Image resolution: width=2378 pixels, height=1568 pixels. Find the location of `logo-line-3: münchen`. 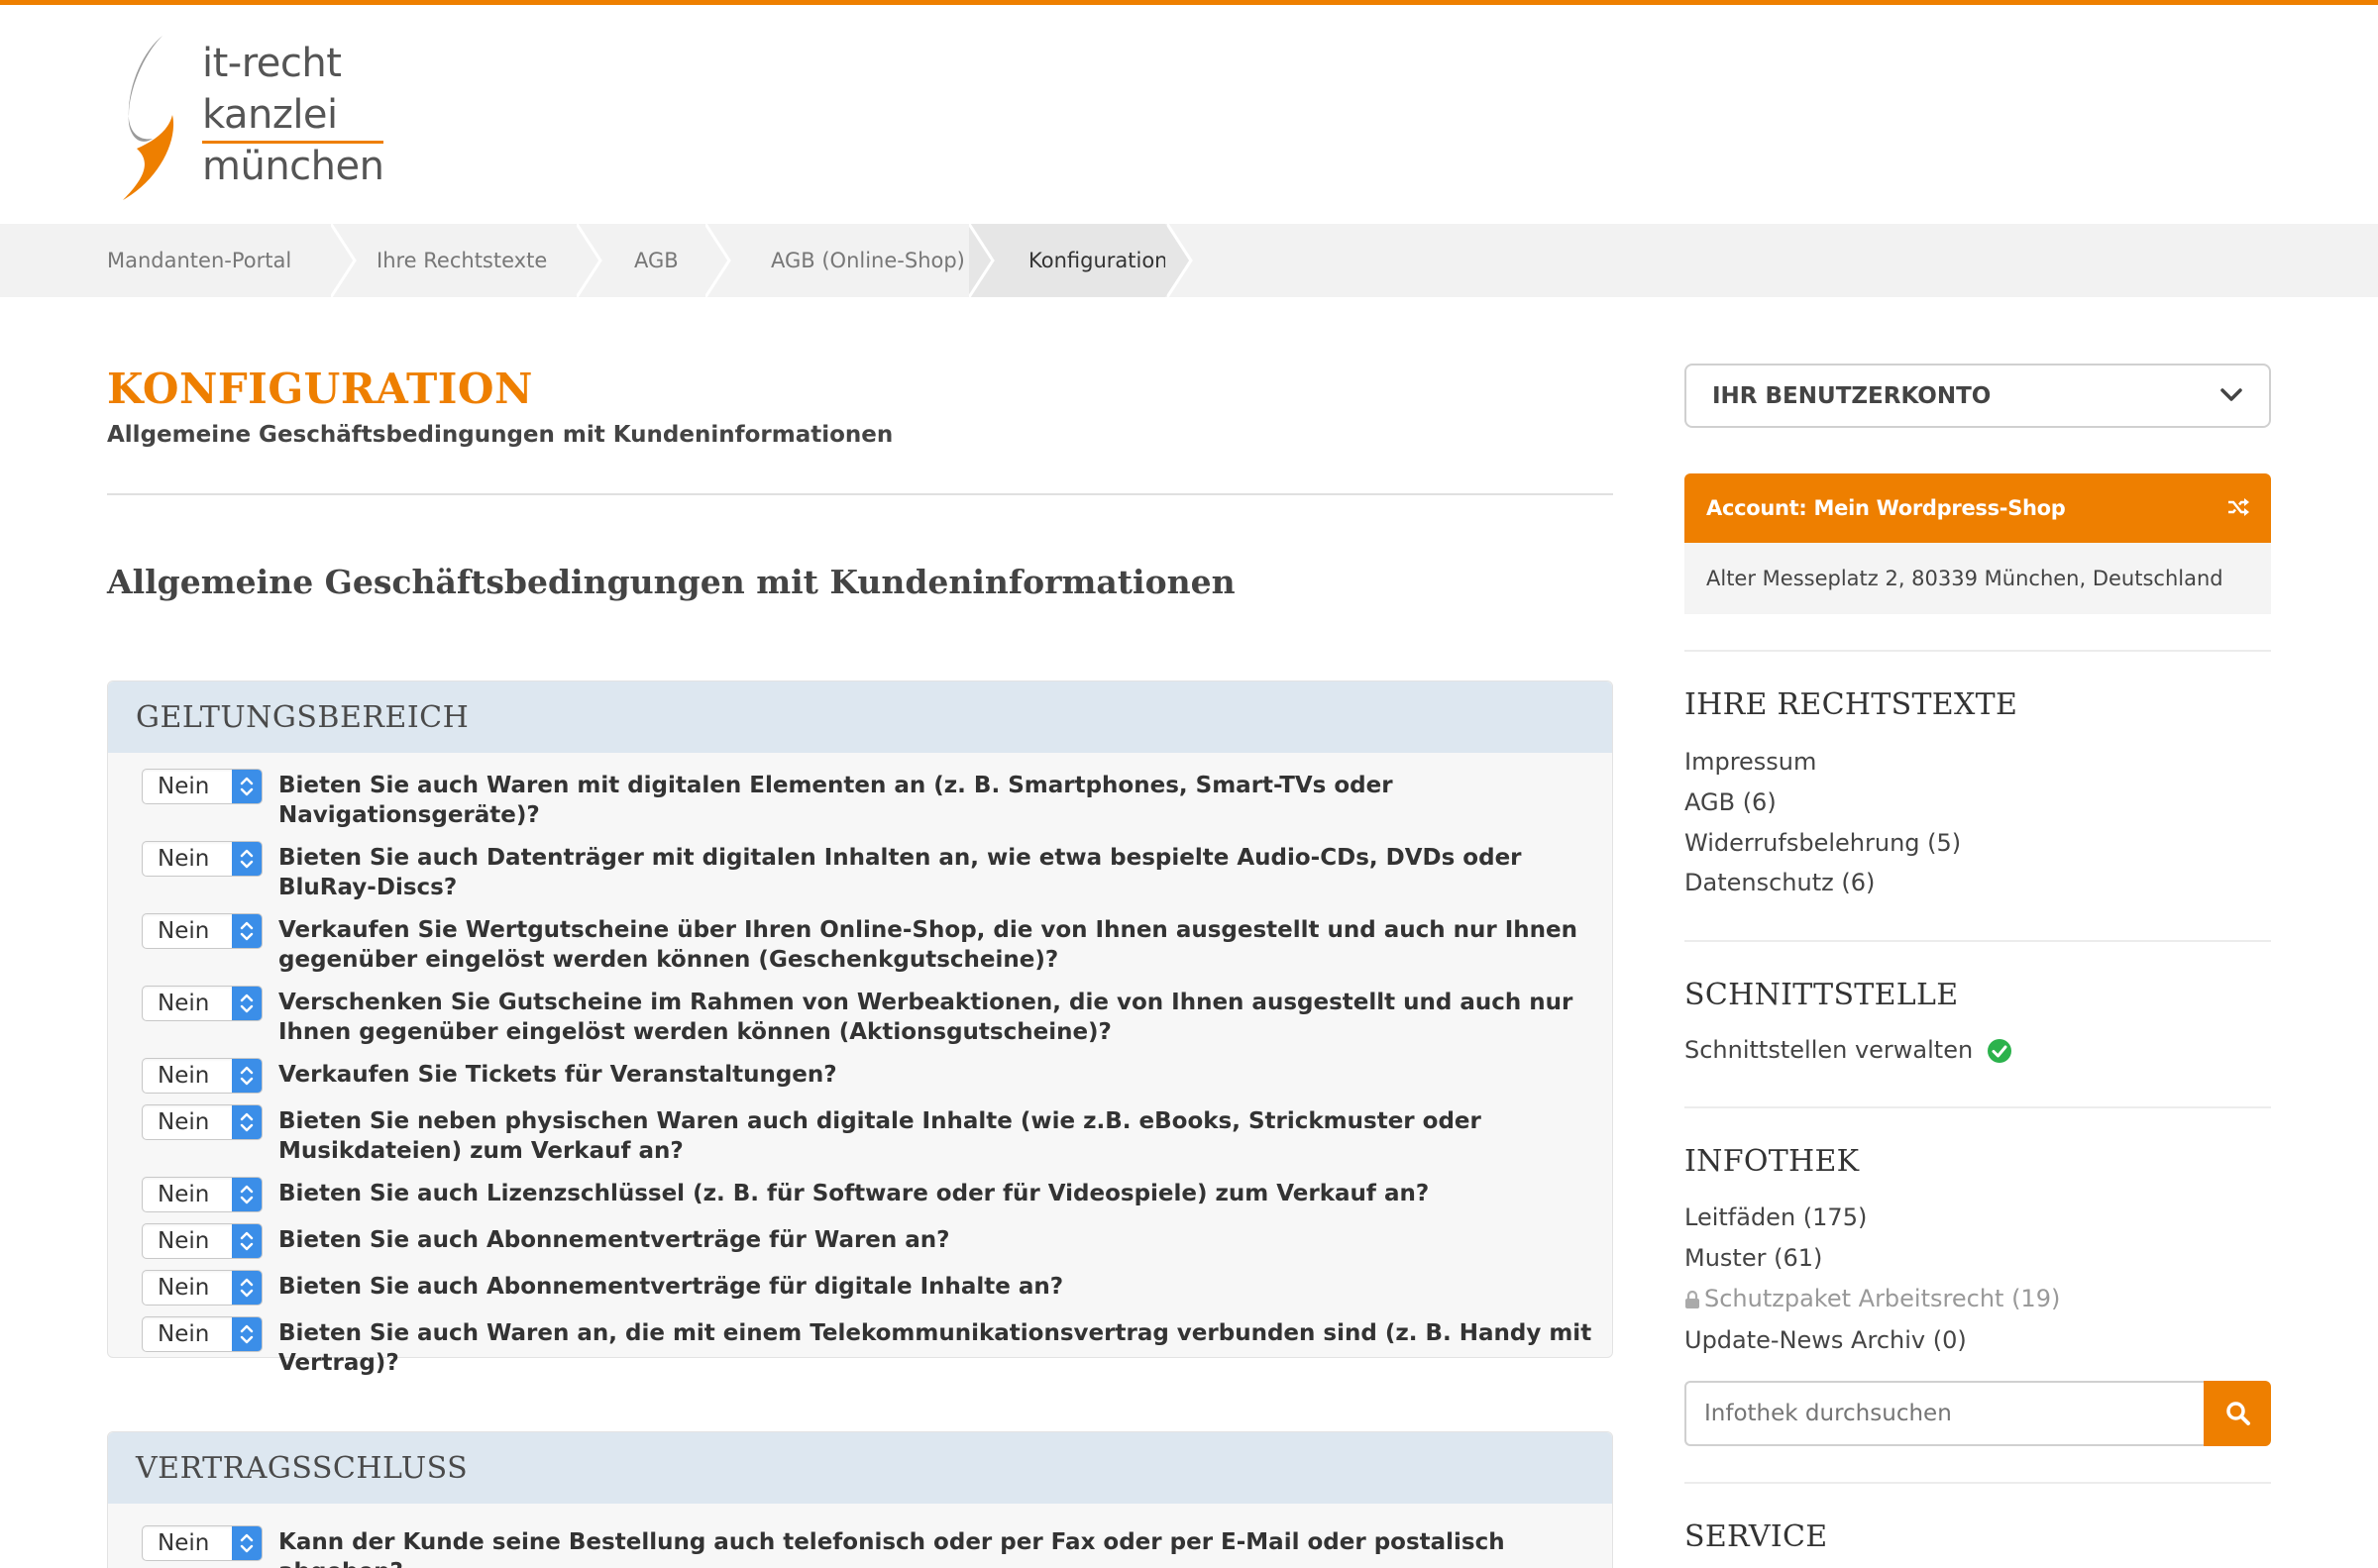

logo-line-3: münchen is located at coordinates (293, 165).